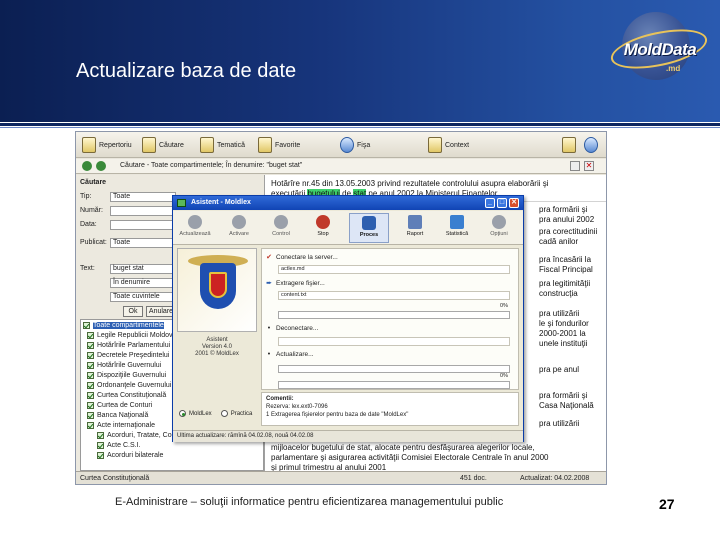  I want to click on tree-item: Hotărîrile Parlamentului, so click(128, 345).